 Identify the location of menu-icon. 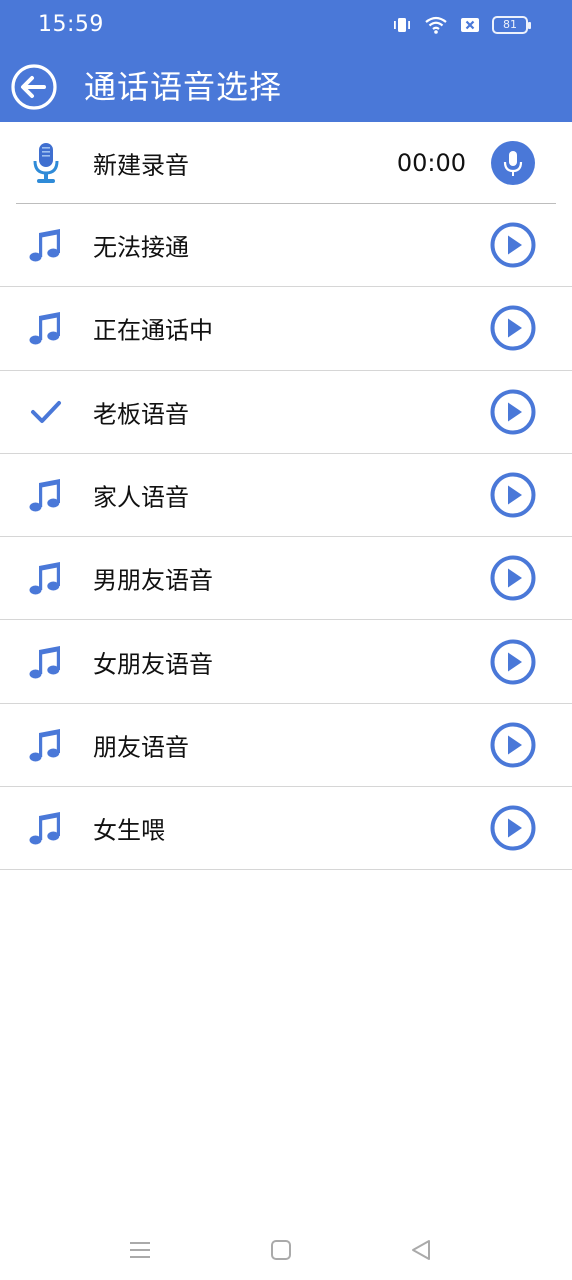
(140, 1250).